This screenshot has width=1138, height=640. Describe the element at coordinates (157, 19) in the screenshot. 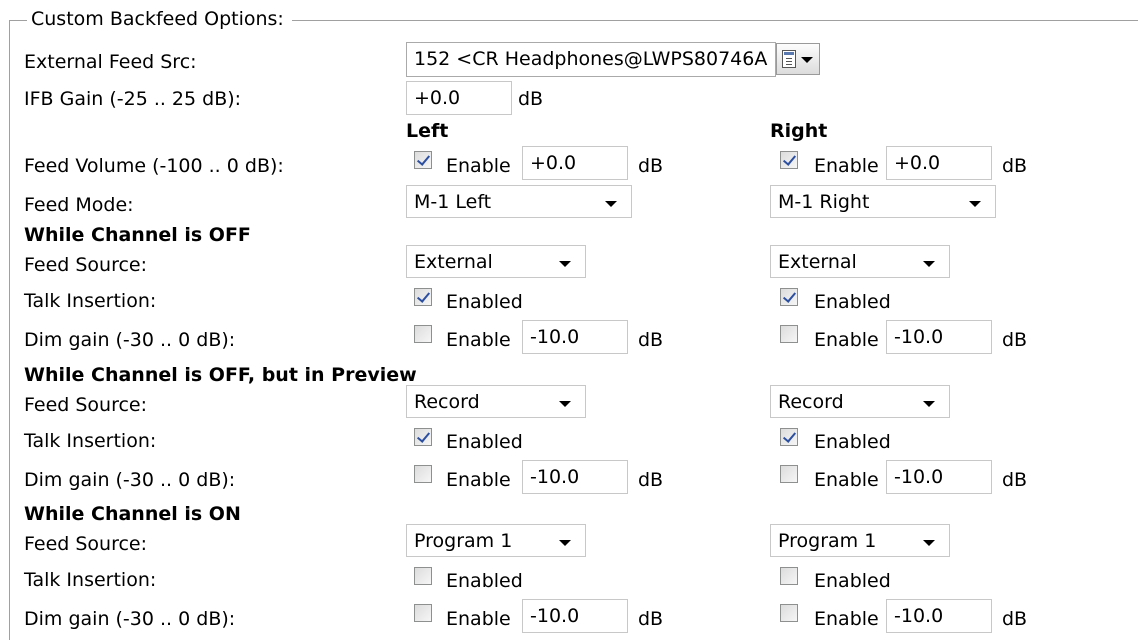

I see `group-title: Custom Backfeed Options:` at that location.